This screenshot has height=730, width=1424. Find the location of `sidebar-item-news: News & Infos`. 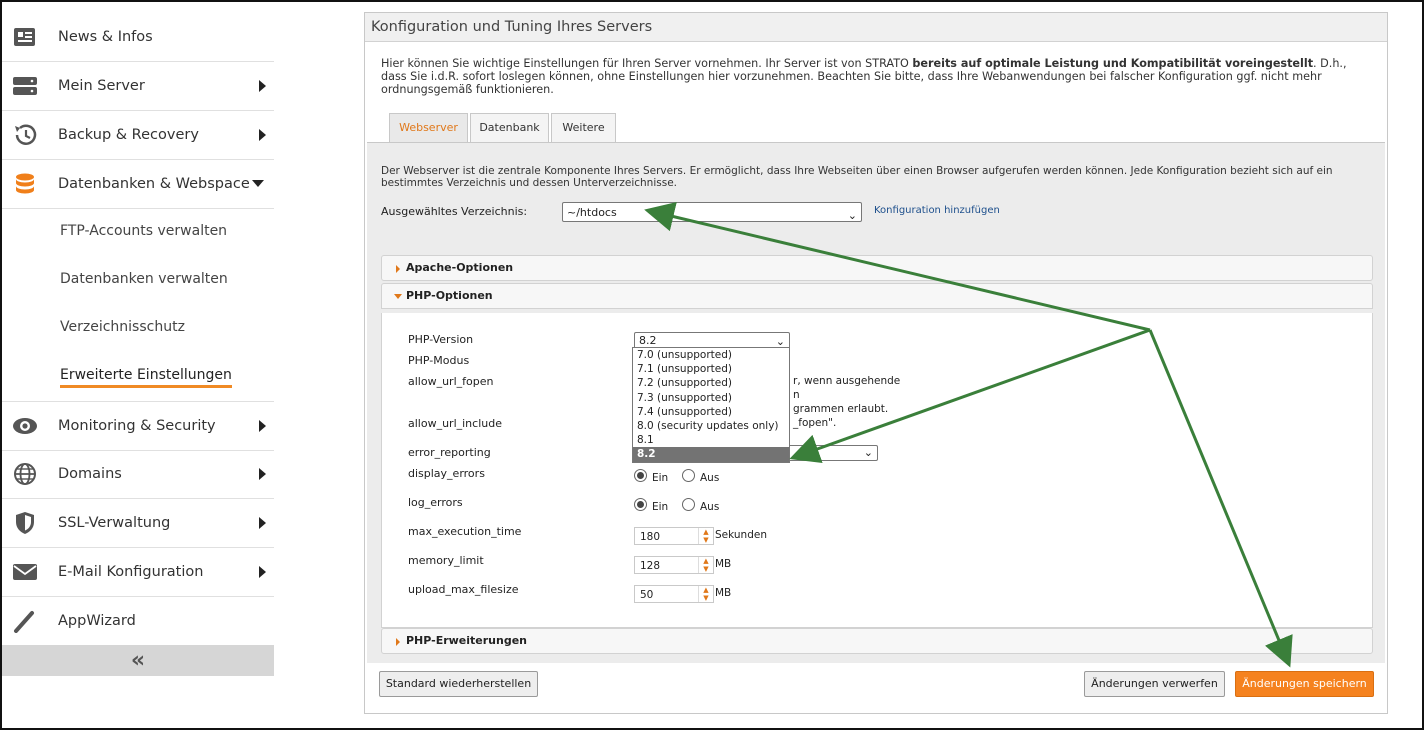

sidebar-item-news: News & Infos is located at coordinates (138, 37).